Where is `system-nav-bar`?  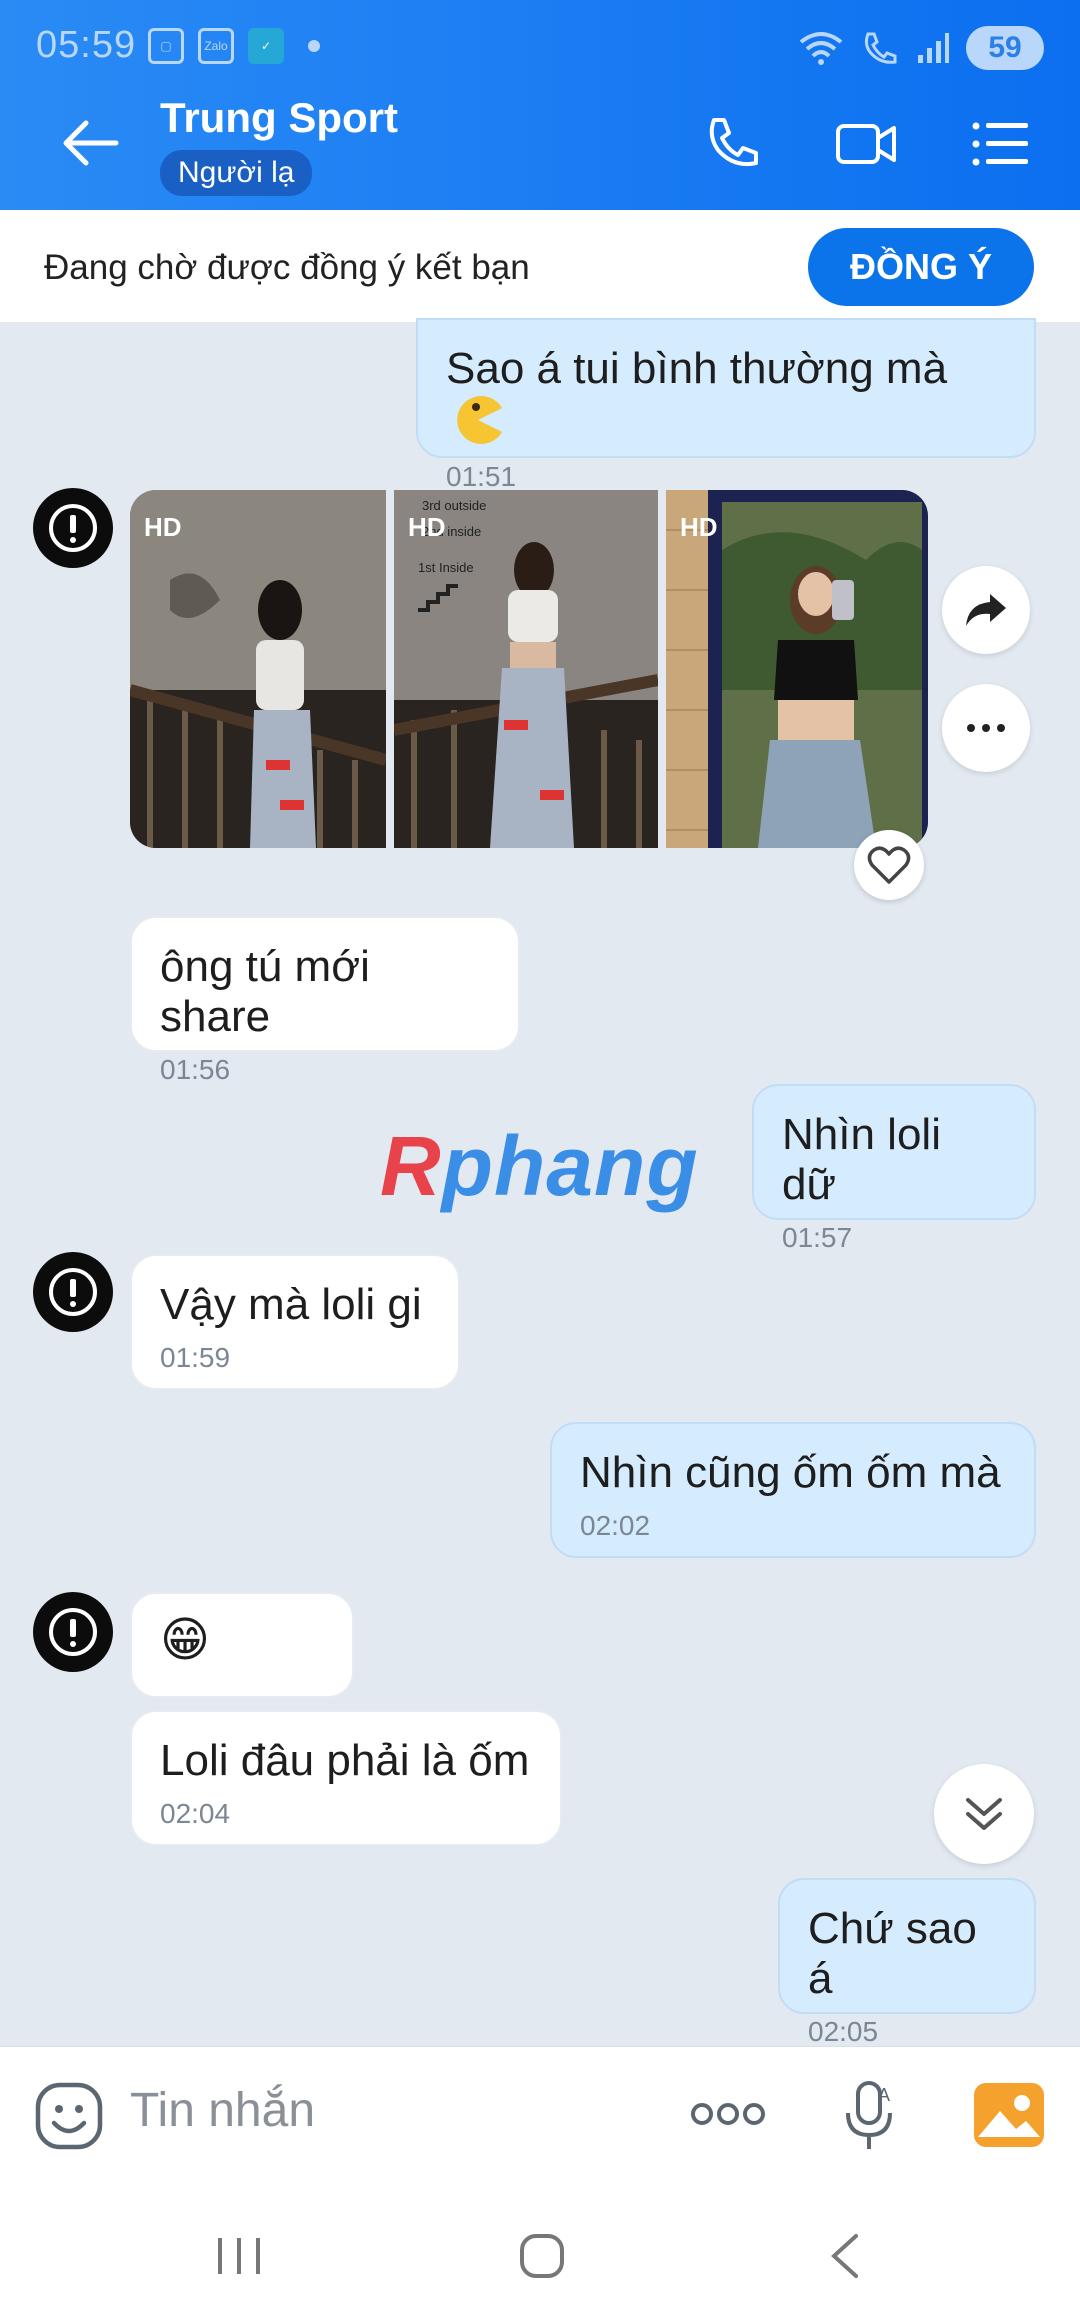 system-nav-bar is located at coordinates (540, 2251).